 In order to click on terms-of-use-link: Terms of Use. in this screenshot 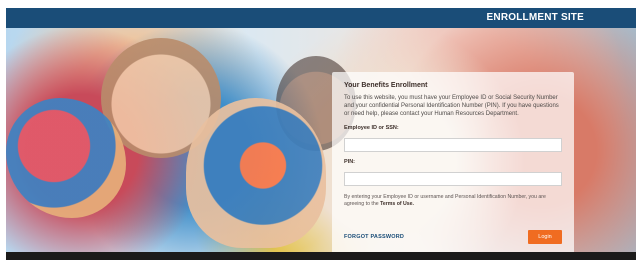, I will do `click(397, 204)`.